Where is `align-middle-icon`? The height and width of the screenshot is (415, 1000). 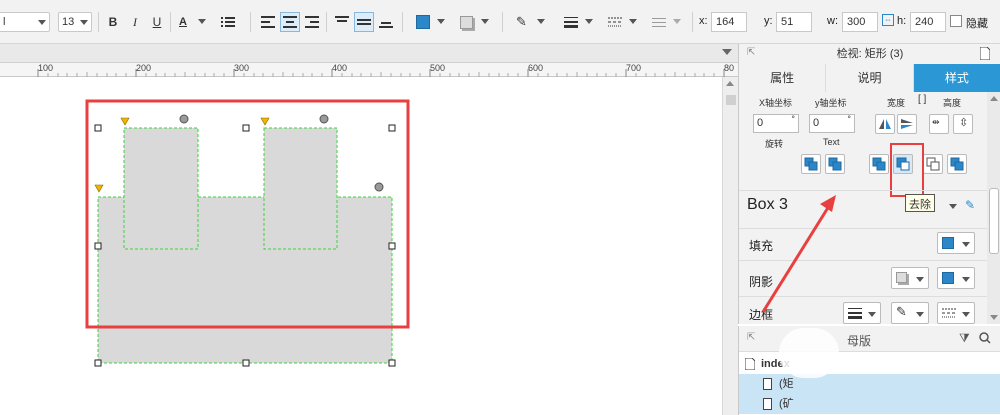 align-middle-icon is located at coordinates (364, 22).